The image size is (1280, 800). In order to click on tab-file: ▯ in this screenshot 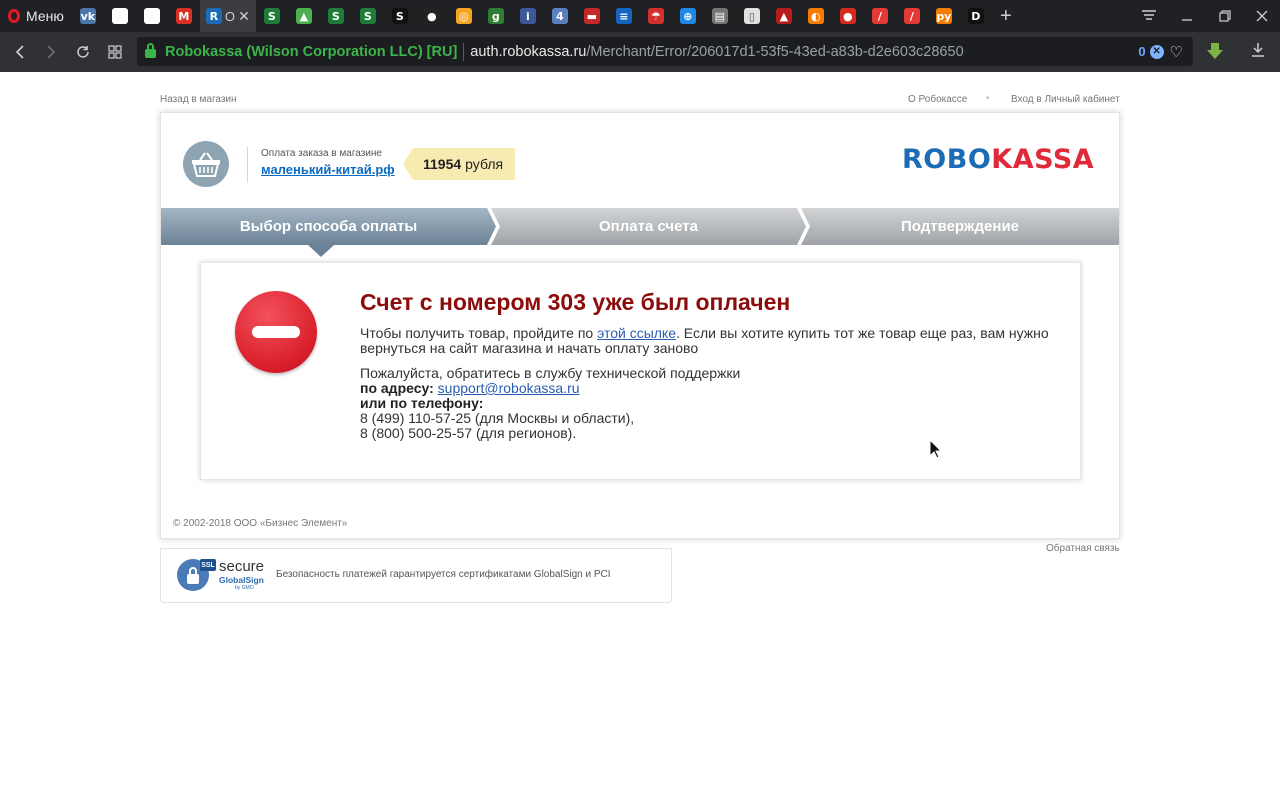, I will do `click(752, 16)`.